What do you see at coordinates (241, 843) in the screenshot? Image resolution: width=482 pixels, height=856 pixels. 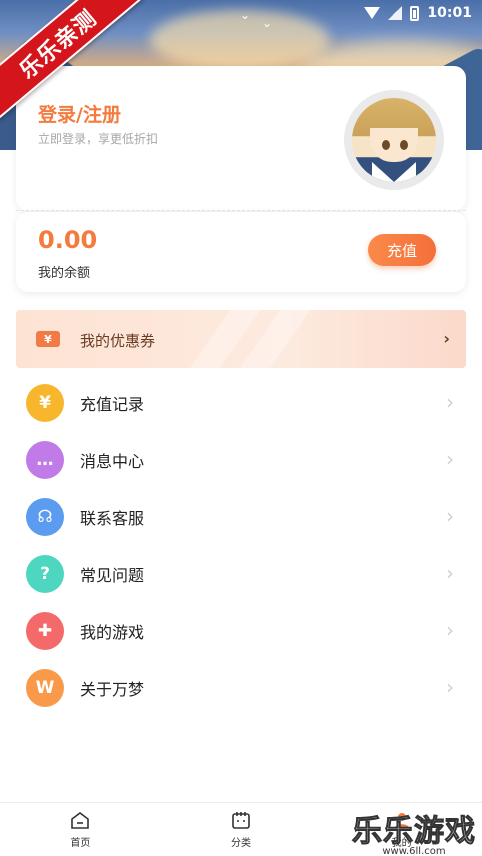 I see `nav-label: 分类` at bounding box center [241, 843].